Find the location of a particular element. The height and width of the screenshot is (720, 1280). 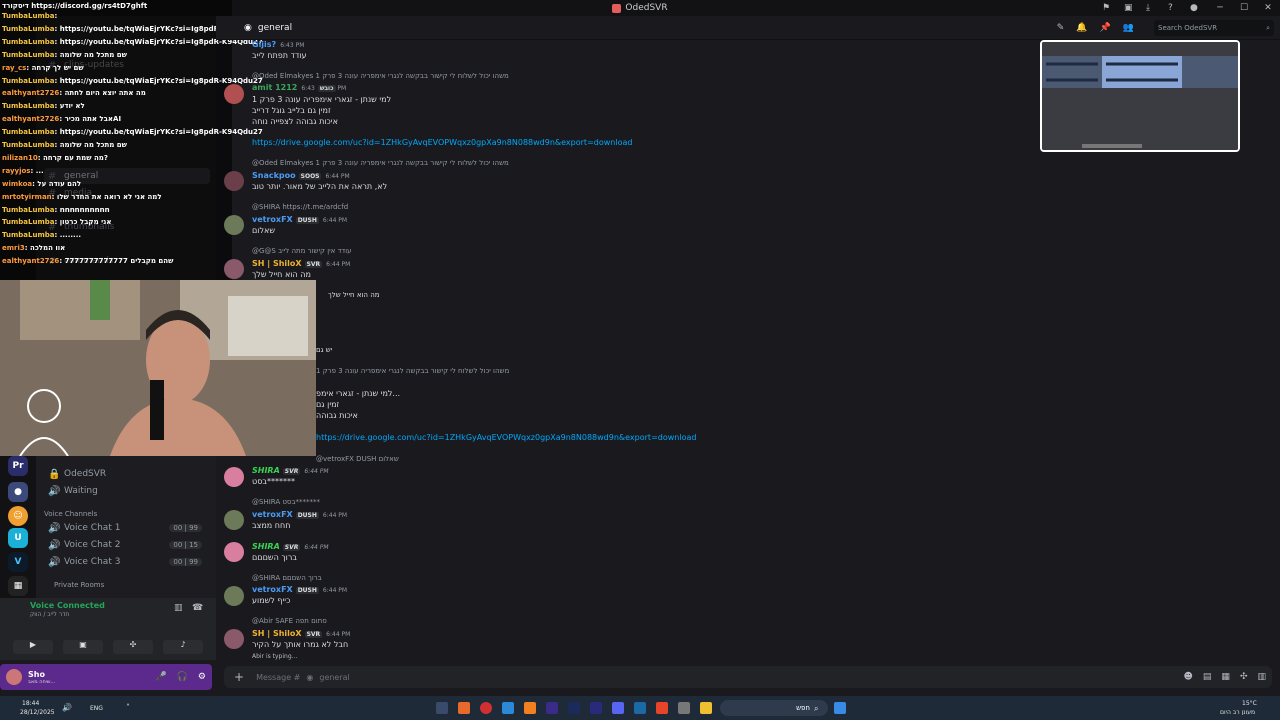

sticker-icon: ▦ is located at coordinates (1225, 677).